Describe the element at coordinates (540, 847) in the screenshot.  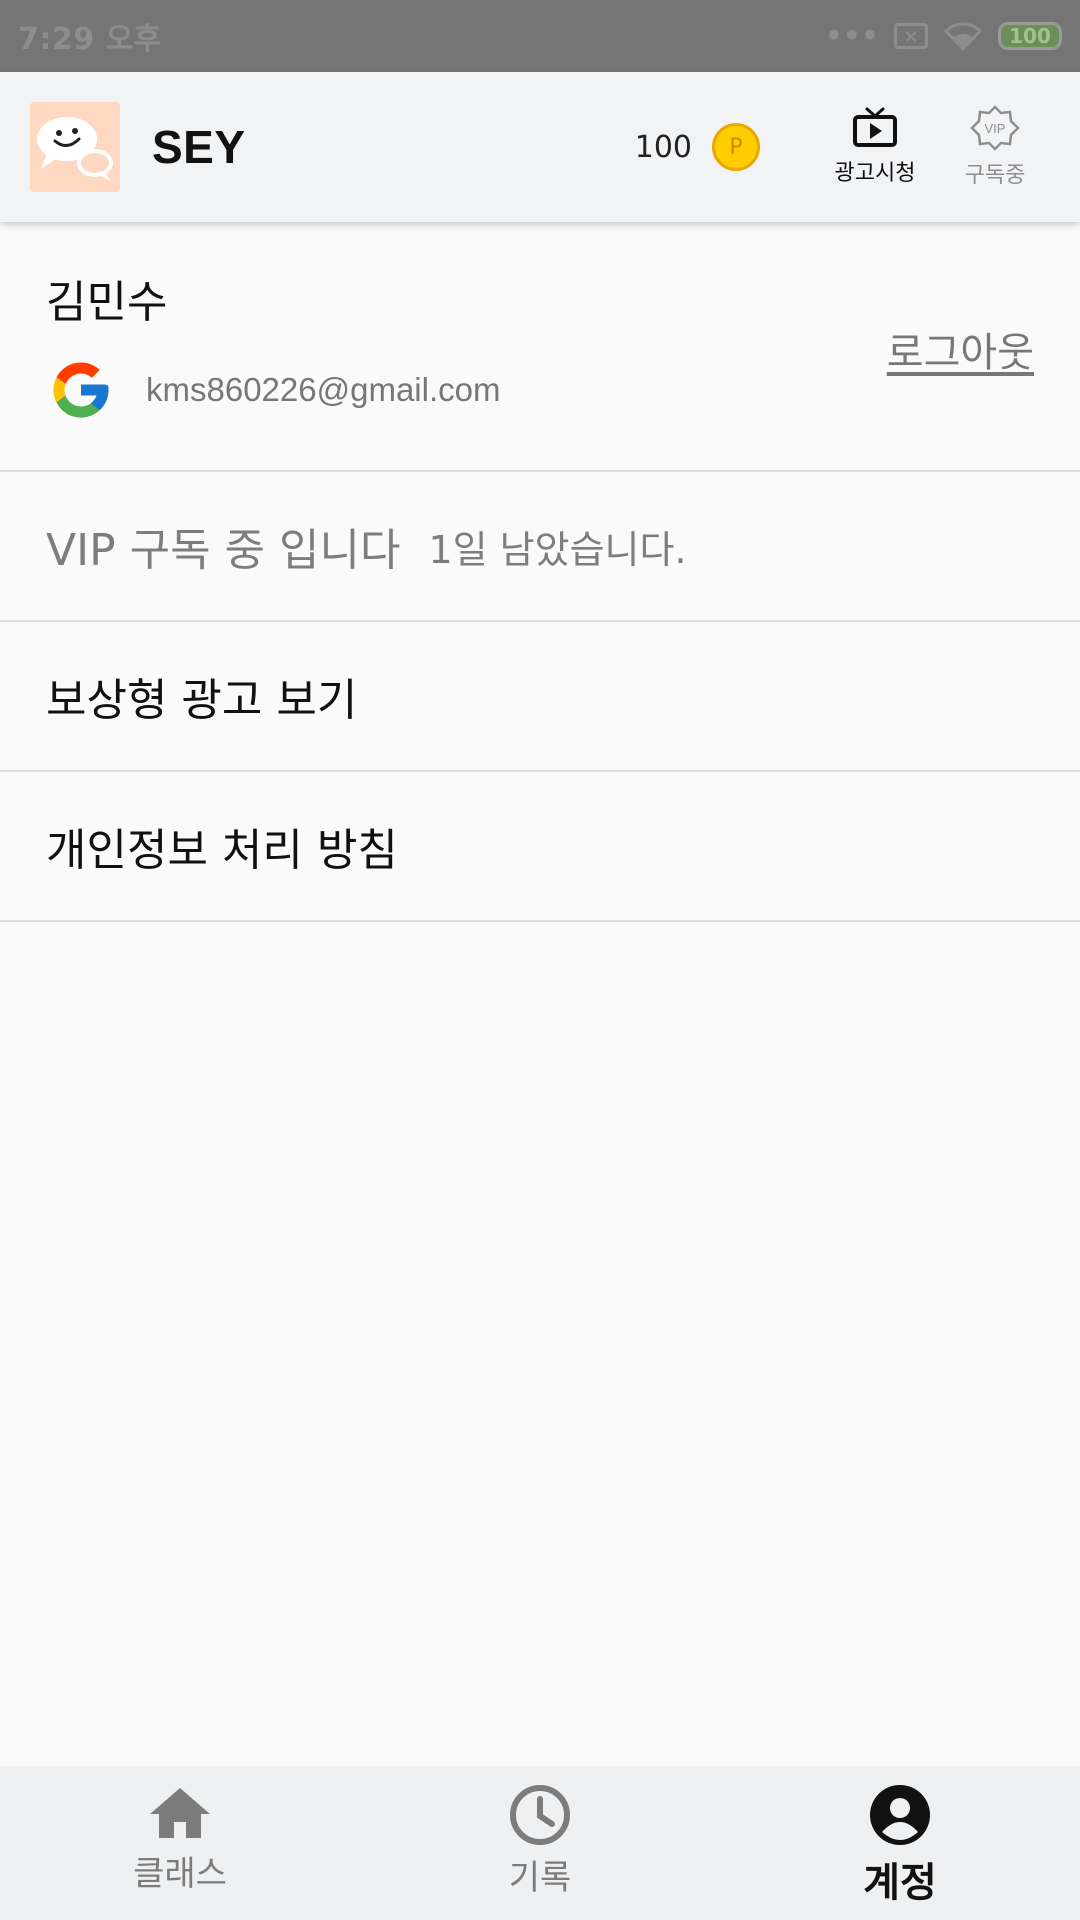
I see `menu-item-privacy-policy: 개인정보 처리 방침` at that location.